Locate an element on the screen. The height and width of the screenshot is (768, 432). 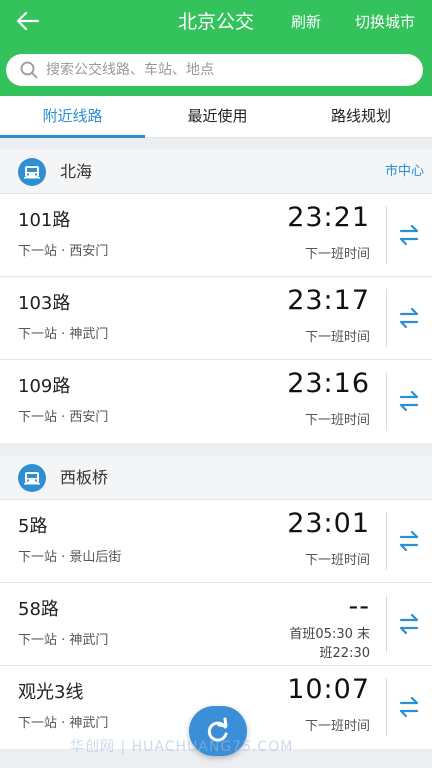
tab-bar: 附近线路 最近使用 路线规划 is located at coordinates (216, 117).